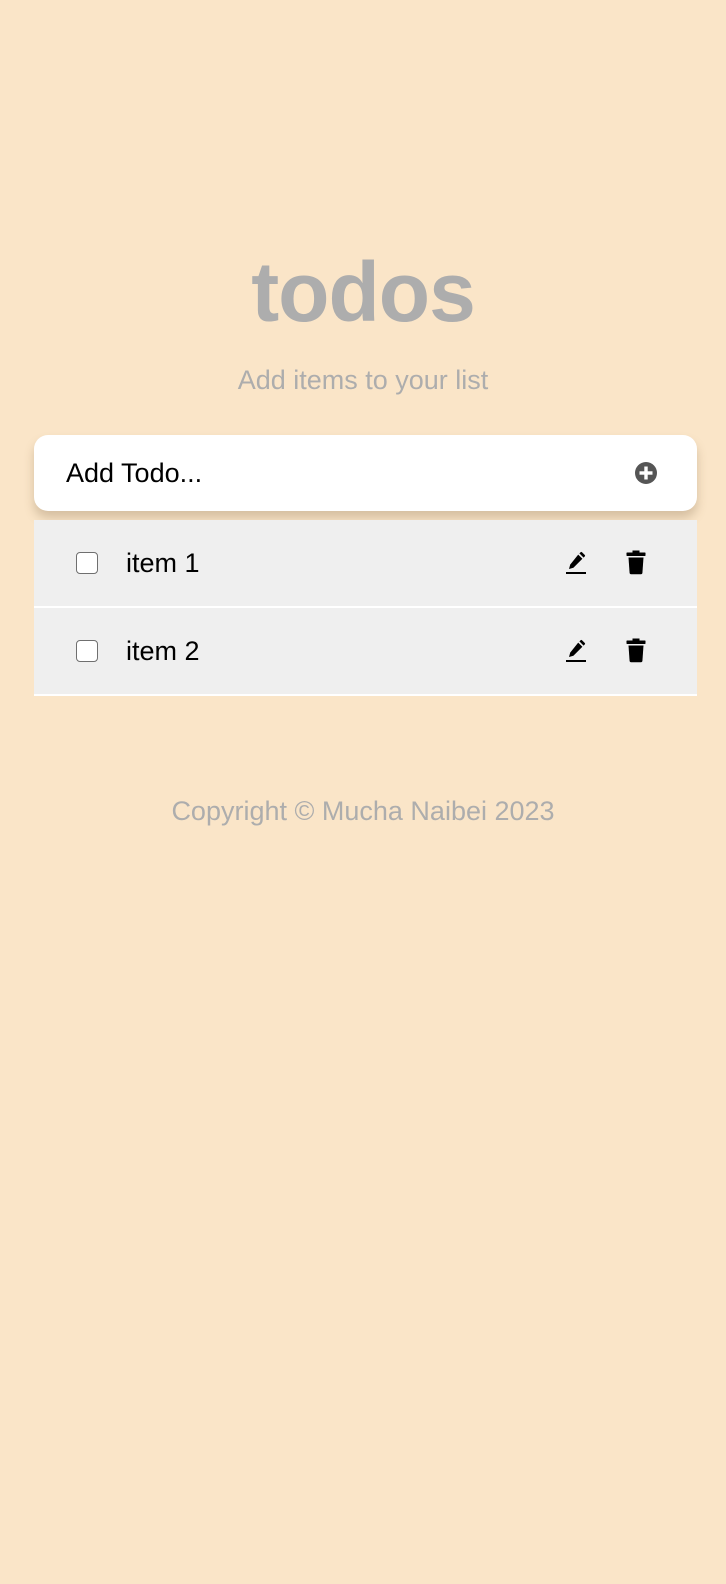  I want to click on add-todo-form, so click(365, 473).